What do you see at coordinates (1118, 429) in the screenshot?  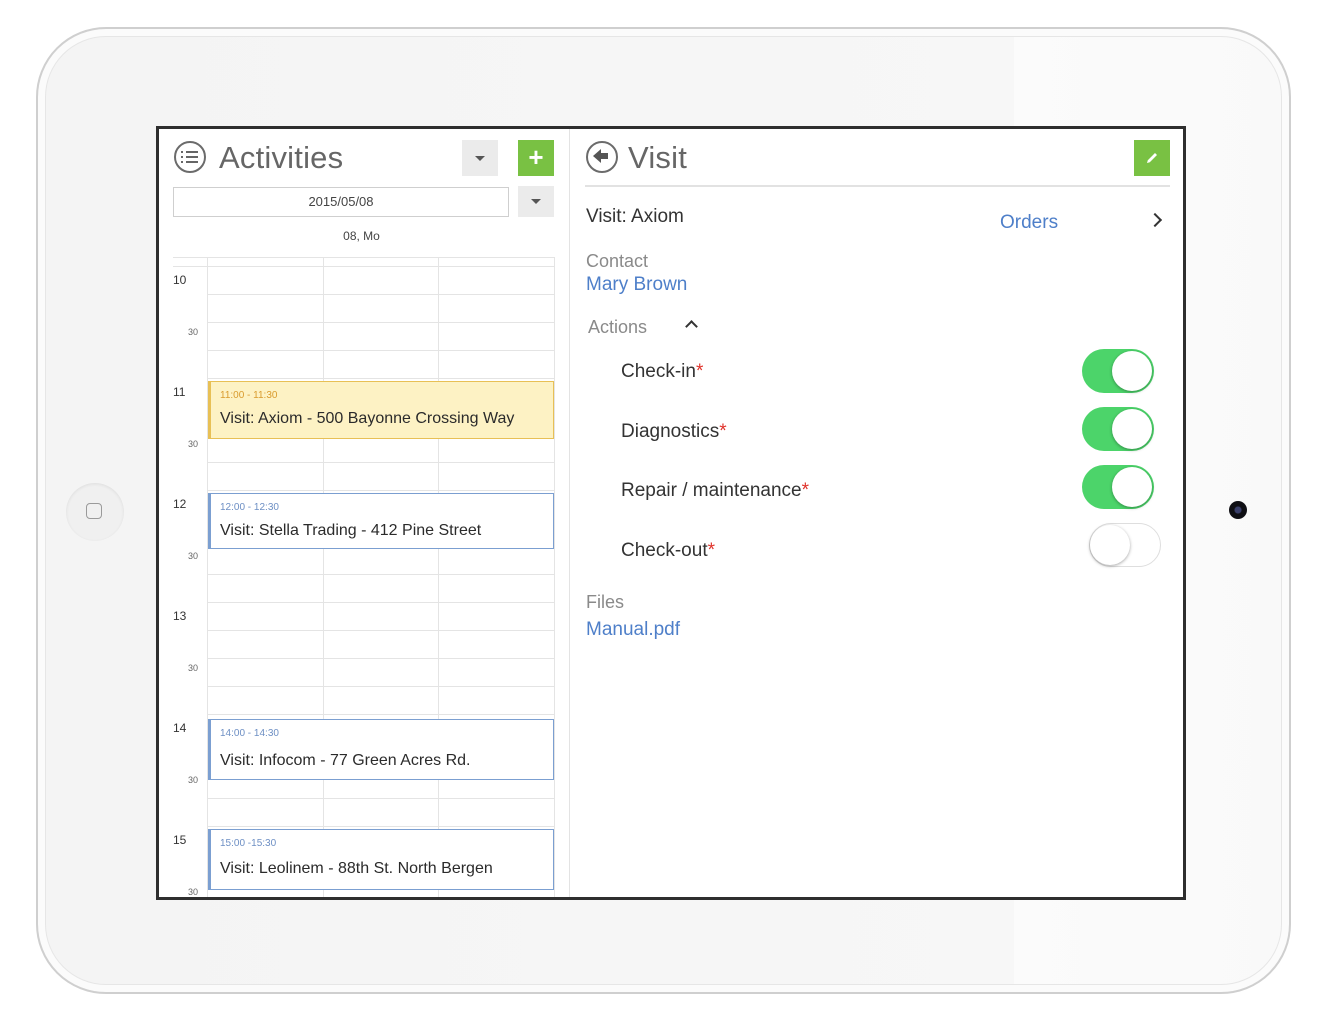 I see `diagnostics-toggle` at bounding box center [1118, 429].